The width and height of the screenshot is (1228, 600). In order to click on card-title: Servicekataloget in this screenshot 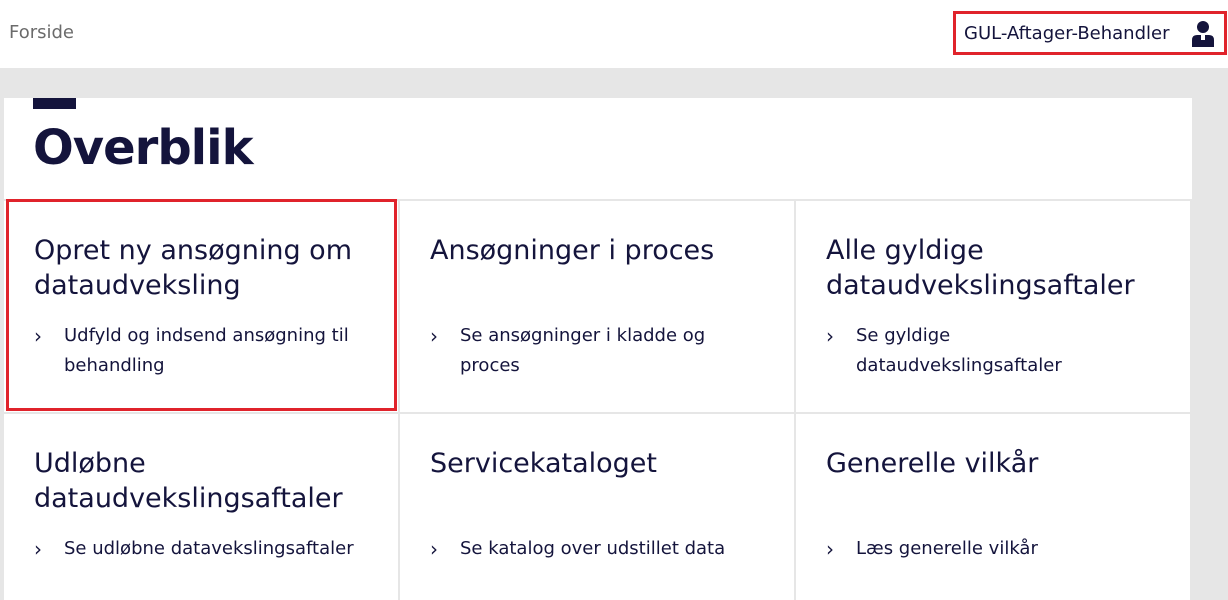, I will do `click(543, 463)`.